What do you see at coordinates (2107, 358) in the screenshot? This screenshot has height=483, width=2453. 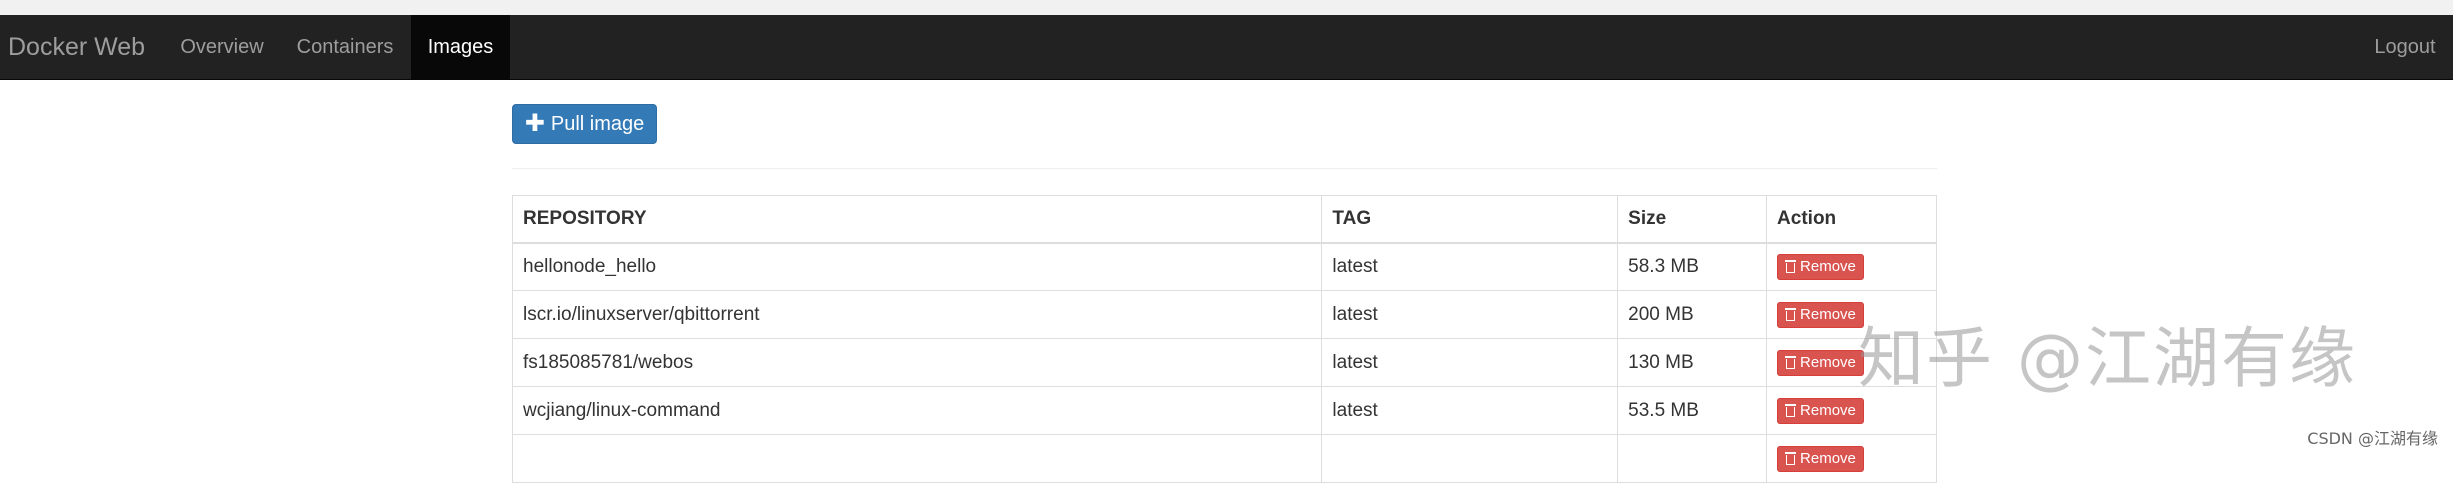 I see `zhihu-watermark: 知乎 @江湖有缘` at bounding box center [2107, 358].